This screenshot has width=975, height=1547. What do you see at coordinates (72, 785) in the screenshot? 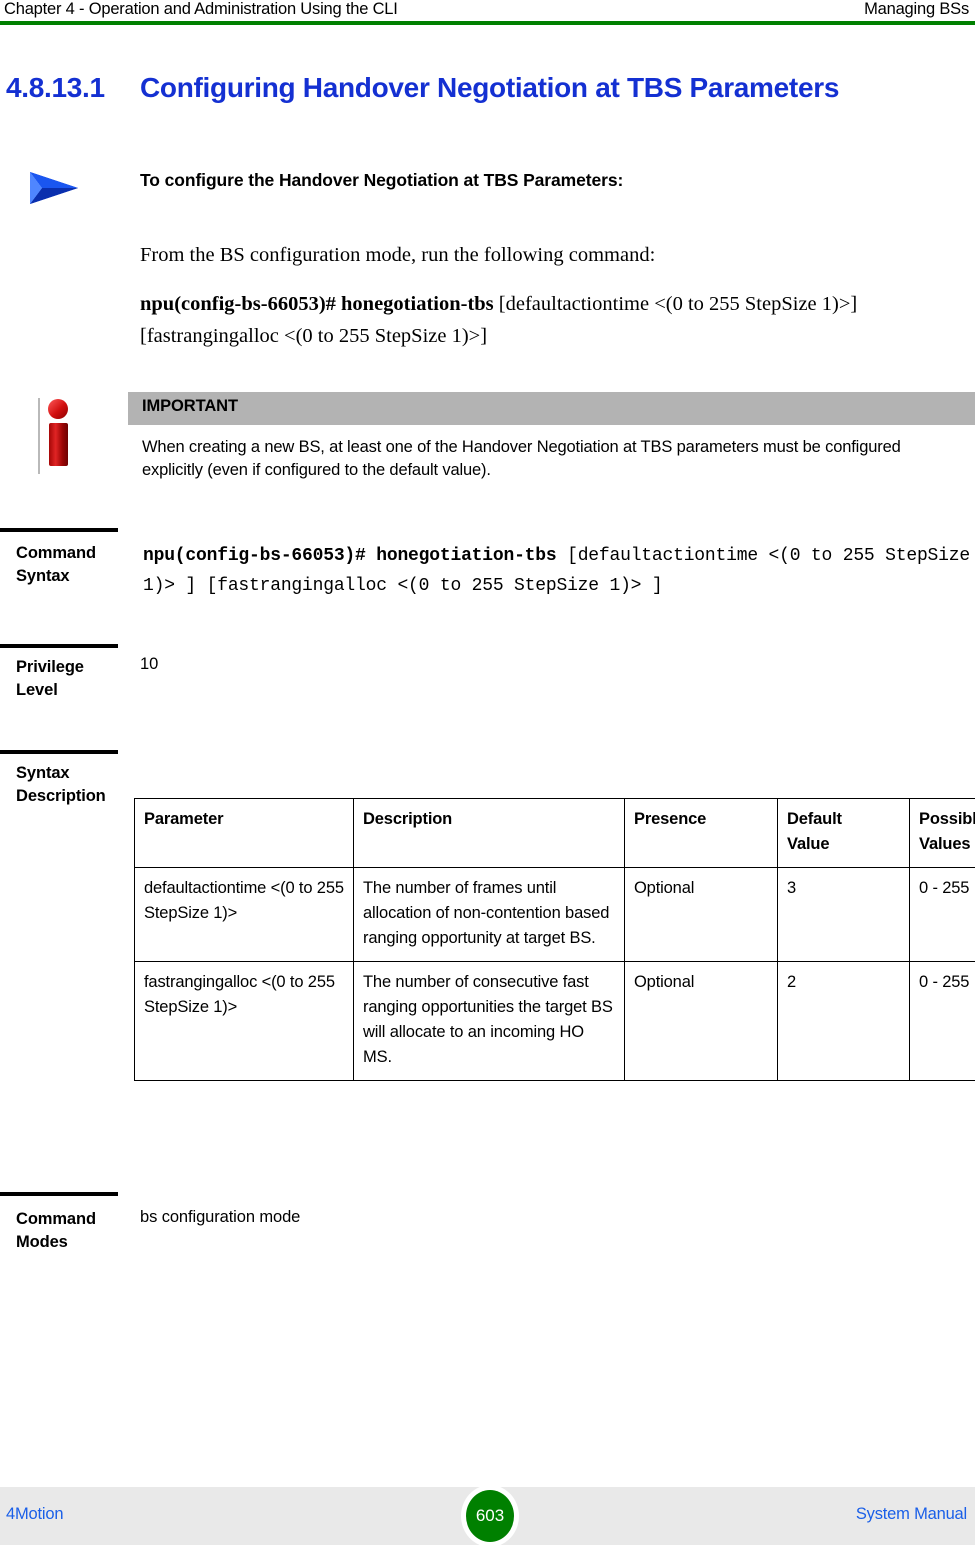
I see `syntax-description-label: Syntax Description` at bounding box center [72, 785].